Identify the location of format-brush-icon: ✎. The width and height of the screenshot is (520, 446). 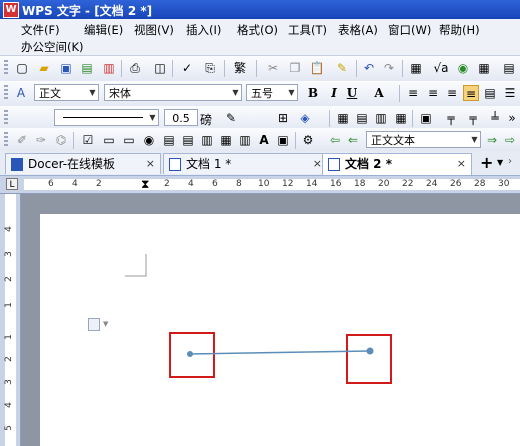
(342, 68).